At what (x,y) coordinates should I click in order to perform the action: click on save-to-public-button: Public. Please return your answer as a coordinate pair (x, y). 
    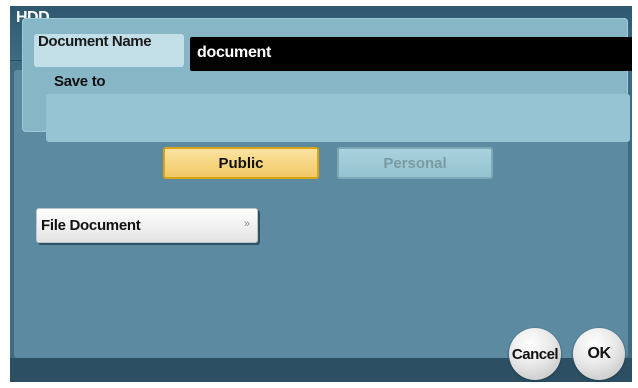
    Looking at the image, I should click on (241, 163).